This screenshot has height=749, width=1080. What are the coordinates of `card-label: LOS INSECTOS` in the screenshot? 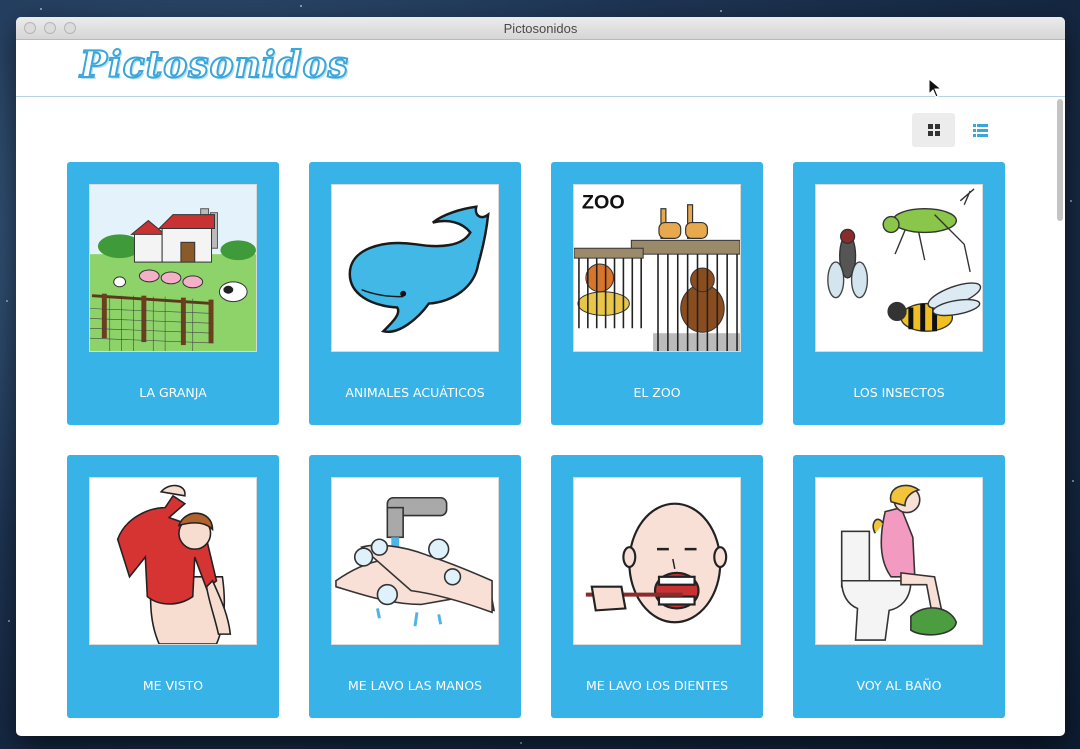 It's located at (899, 392).